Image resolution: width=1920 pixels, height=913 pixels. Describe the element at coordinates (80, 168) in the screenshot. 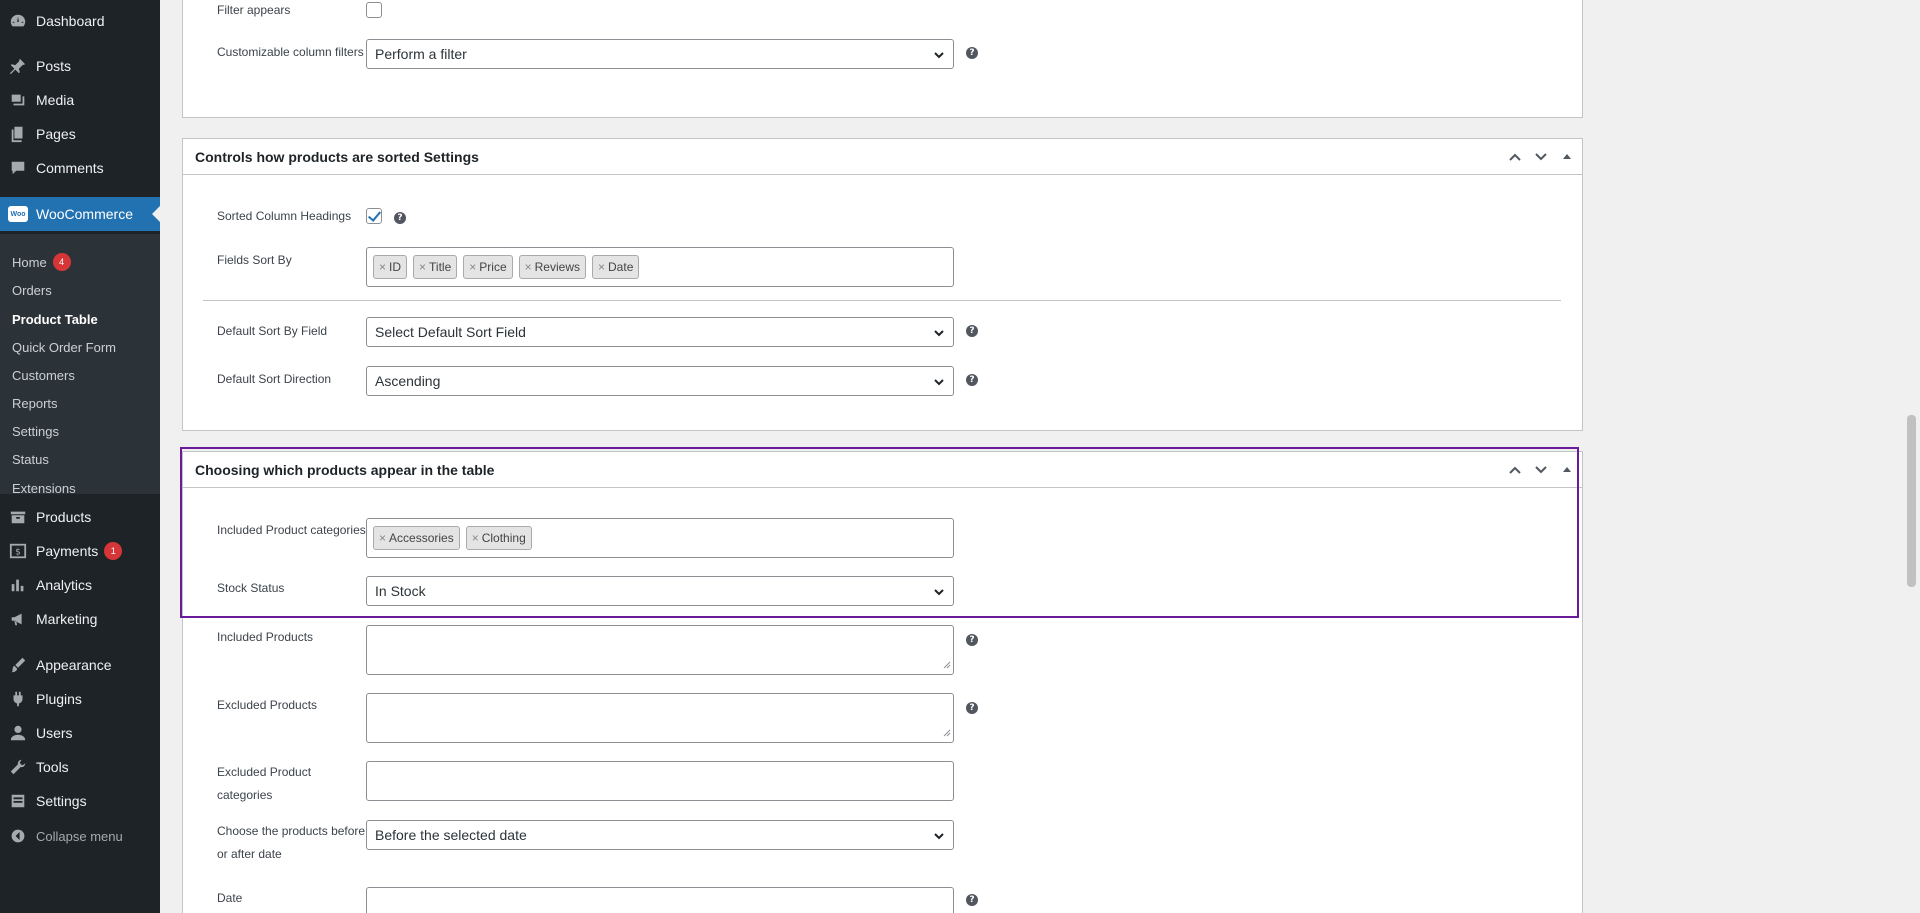

I see `menu-comments: Comments` at that location.